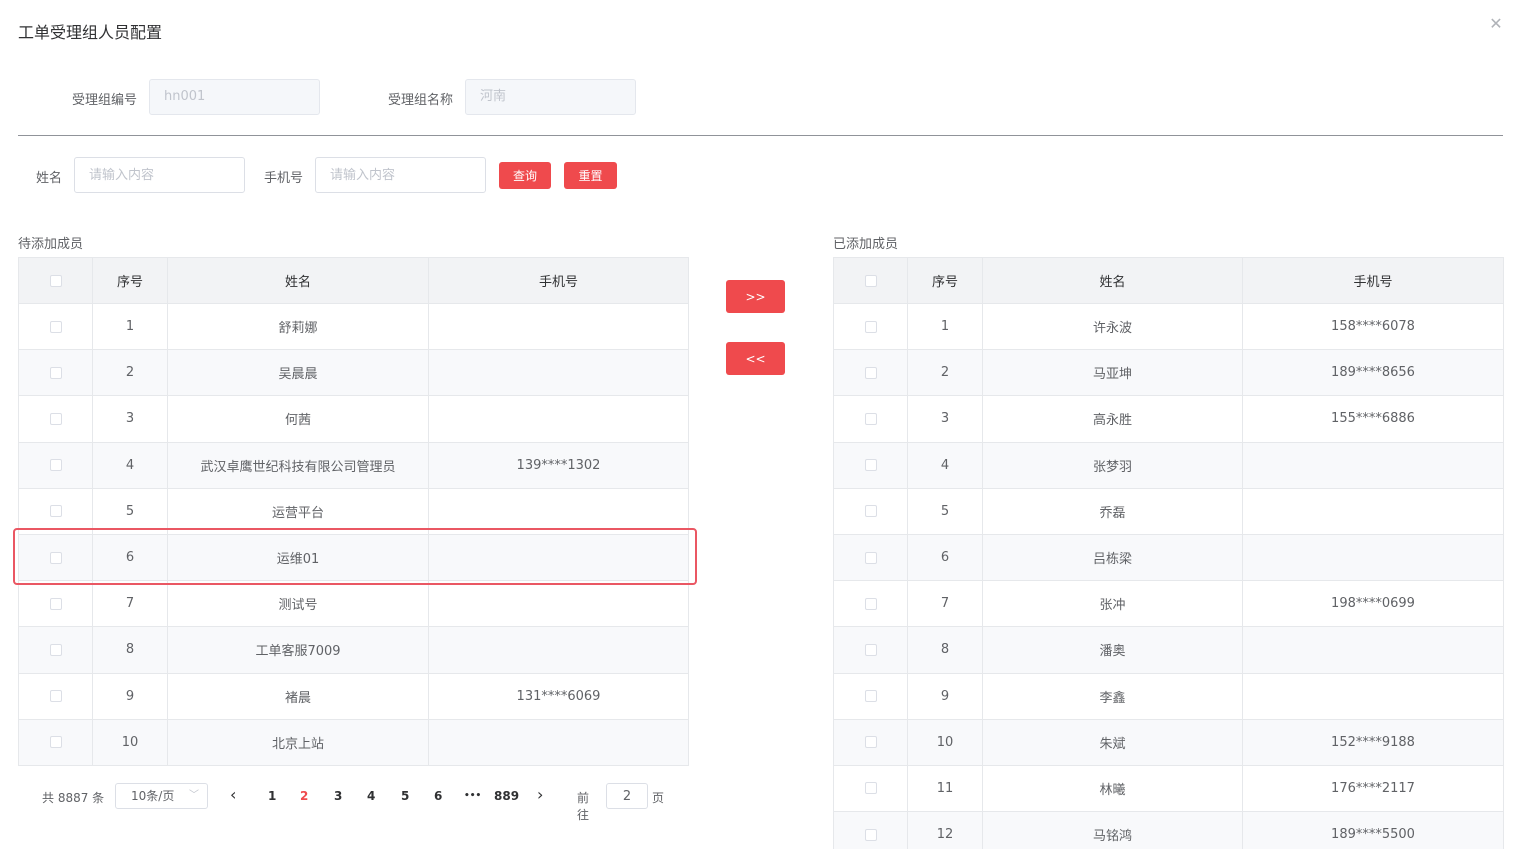 This screenshot has width=1519, height=849. I want to click on table-row: 11 林曦 176****2117, so click(1168, 788).